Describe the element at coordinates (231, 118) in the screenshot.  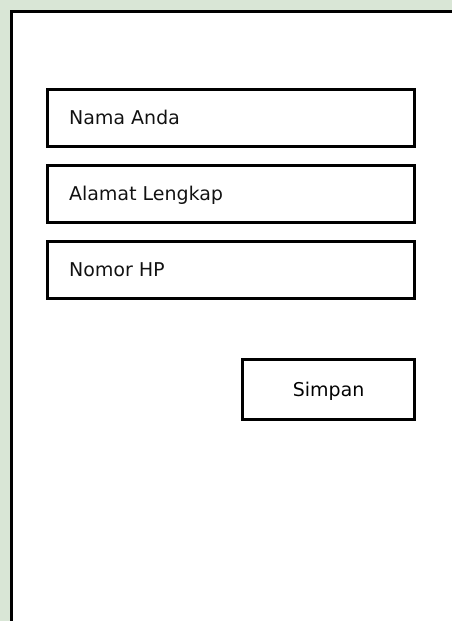
I see `input-field: Nama Anda` at that location.